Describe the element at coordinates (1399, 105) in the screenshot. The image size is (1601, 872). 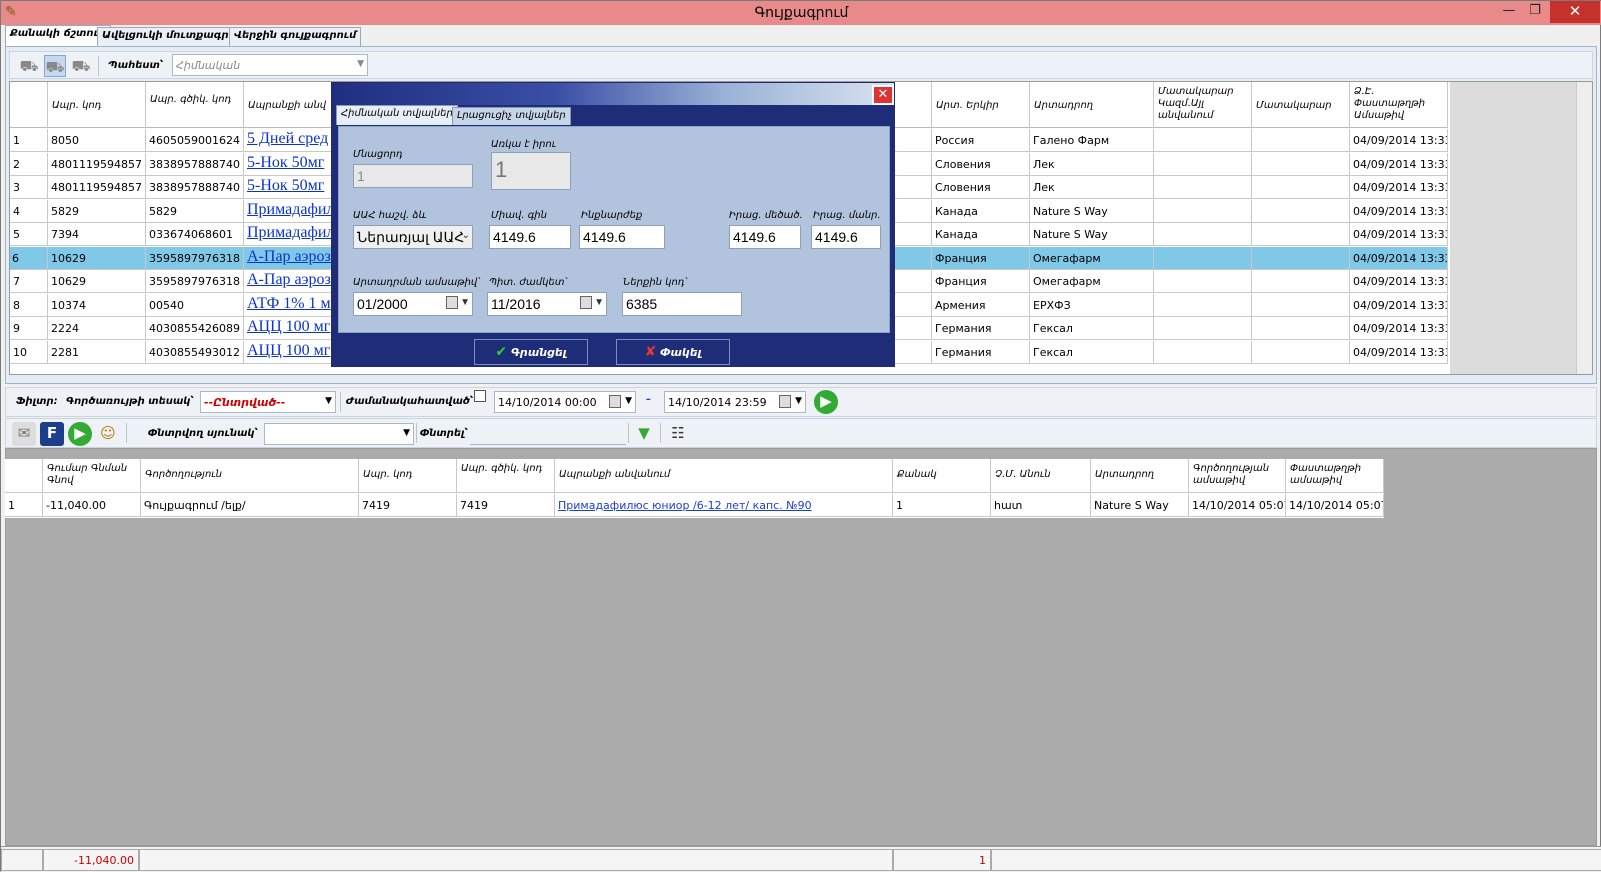
I see `header-document-date: Ձ.Է. Փաստաթղթի Ամսաթիվ` at that location.